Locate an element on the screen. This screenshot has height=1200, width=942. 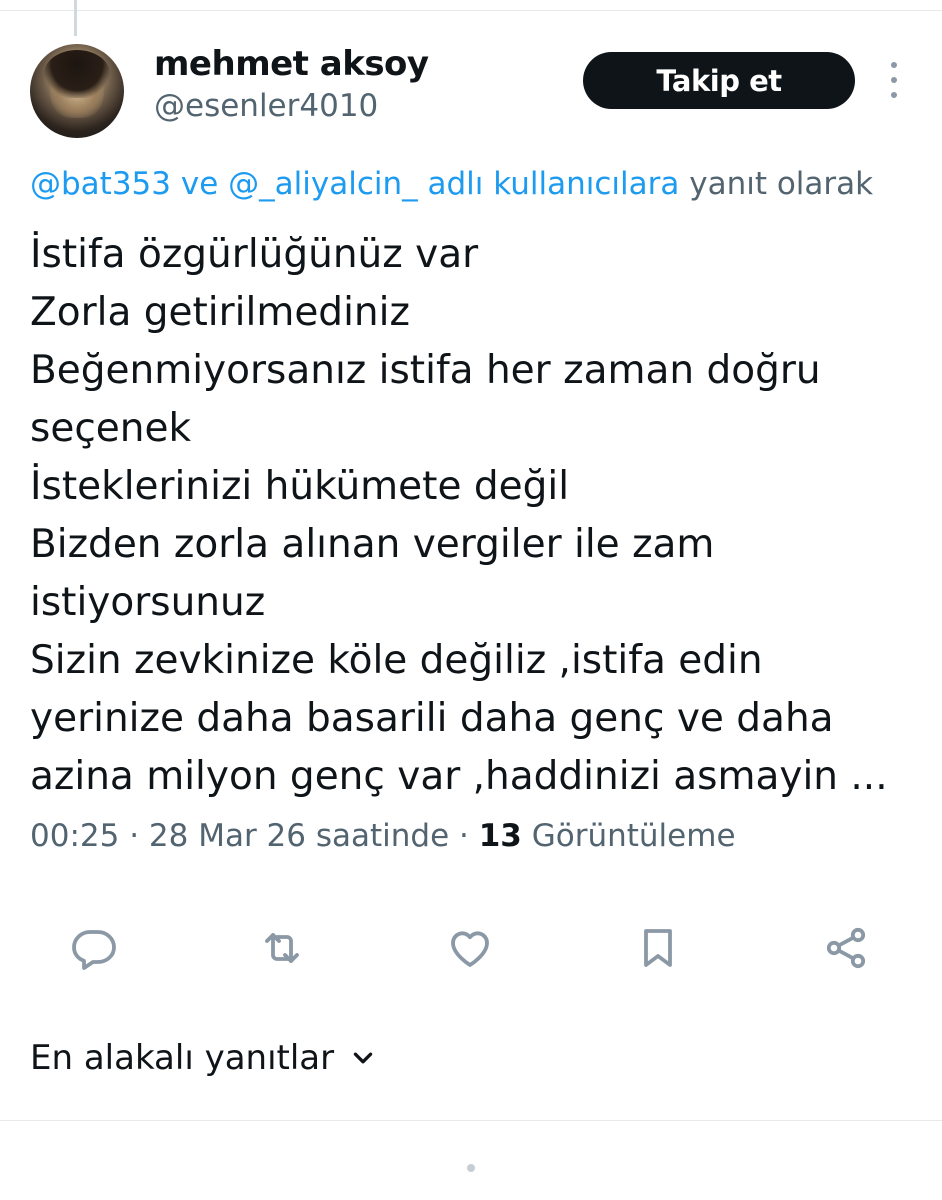
reply-suffix: yanıt olarak is located at coordinates (776, 184).